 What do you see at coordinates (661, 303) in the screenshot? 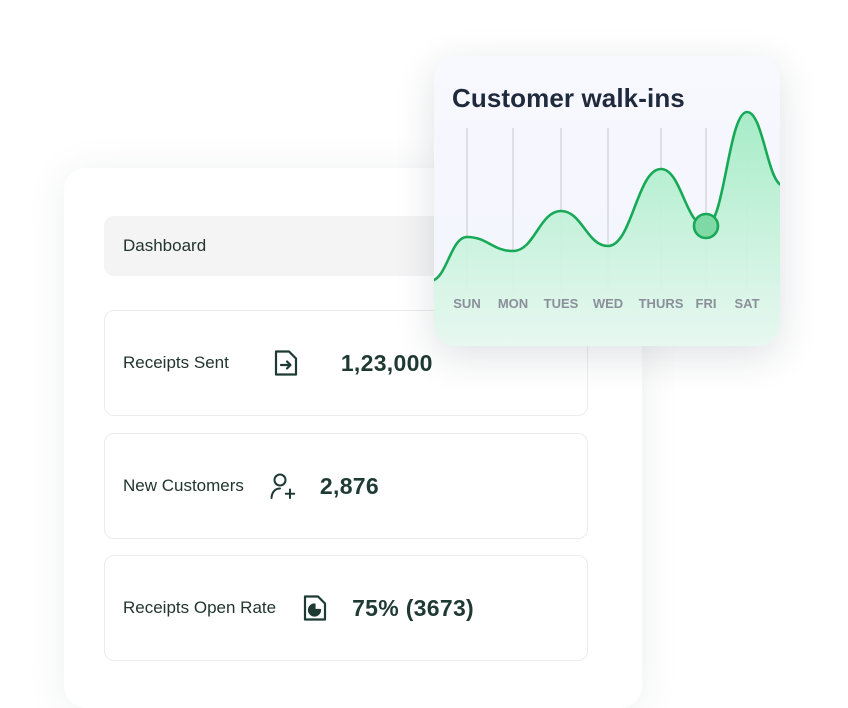
I see `x-tick-label: THURS` at bounding box center [661, 303].